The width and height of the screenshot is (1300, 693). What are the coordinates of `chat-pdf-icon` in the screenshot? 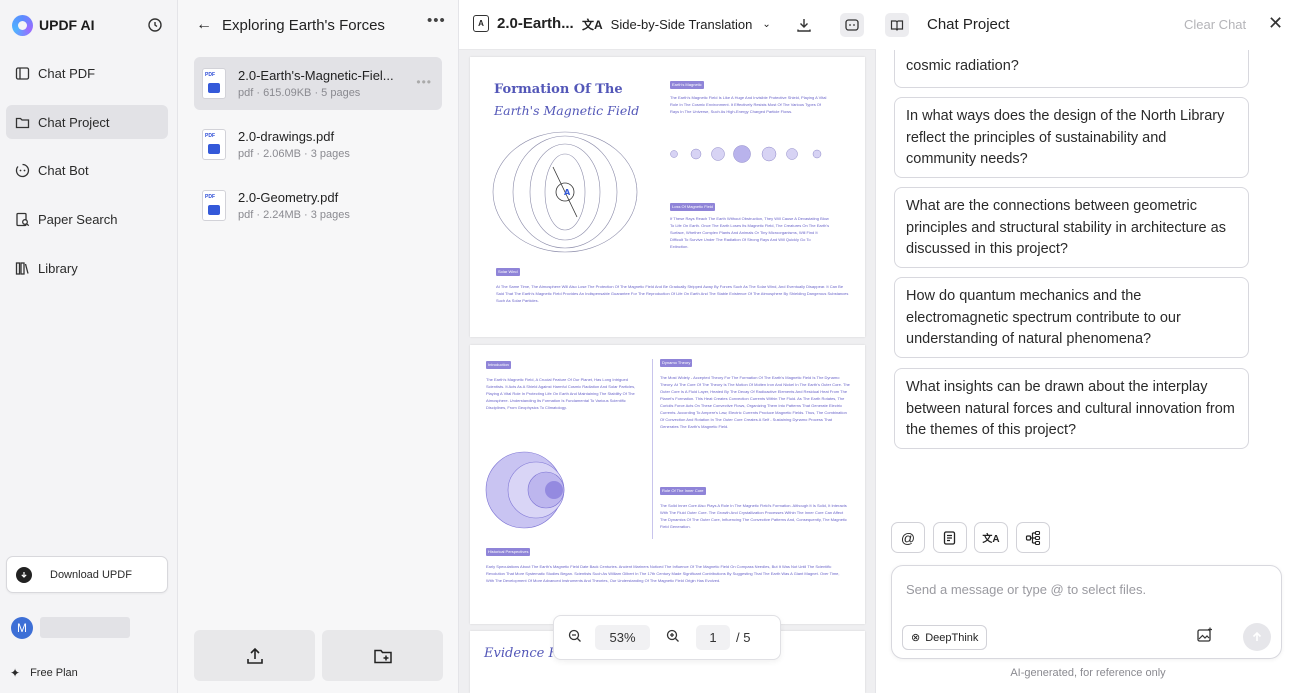 It's located at (22, 73).